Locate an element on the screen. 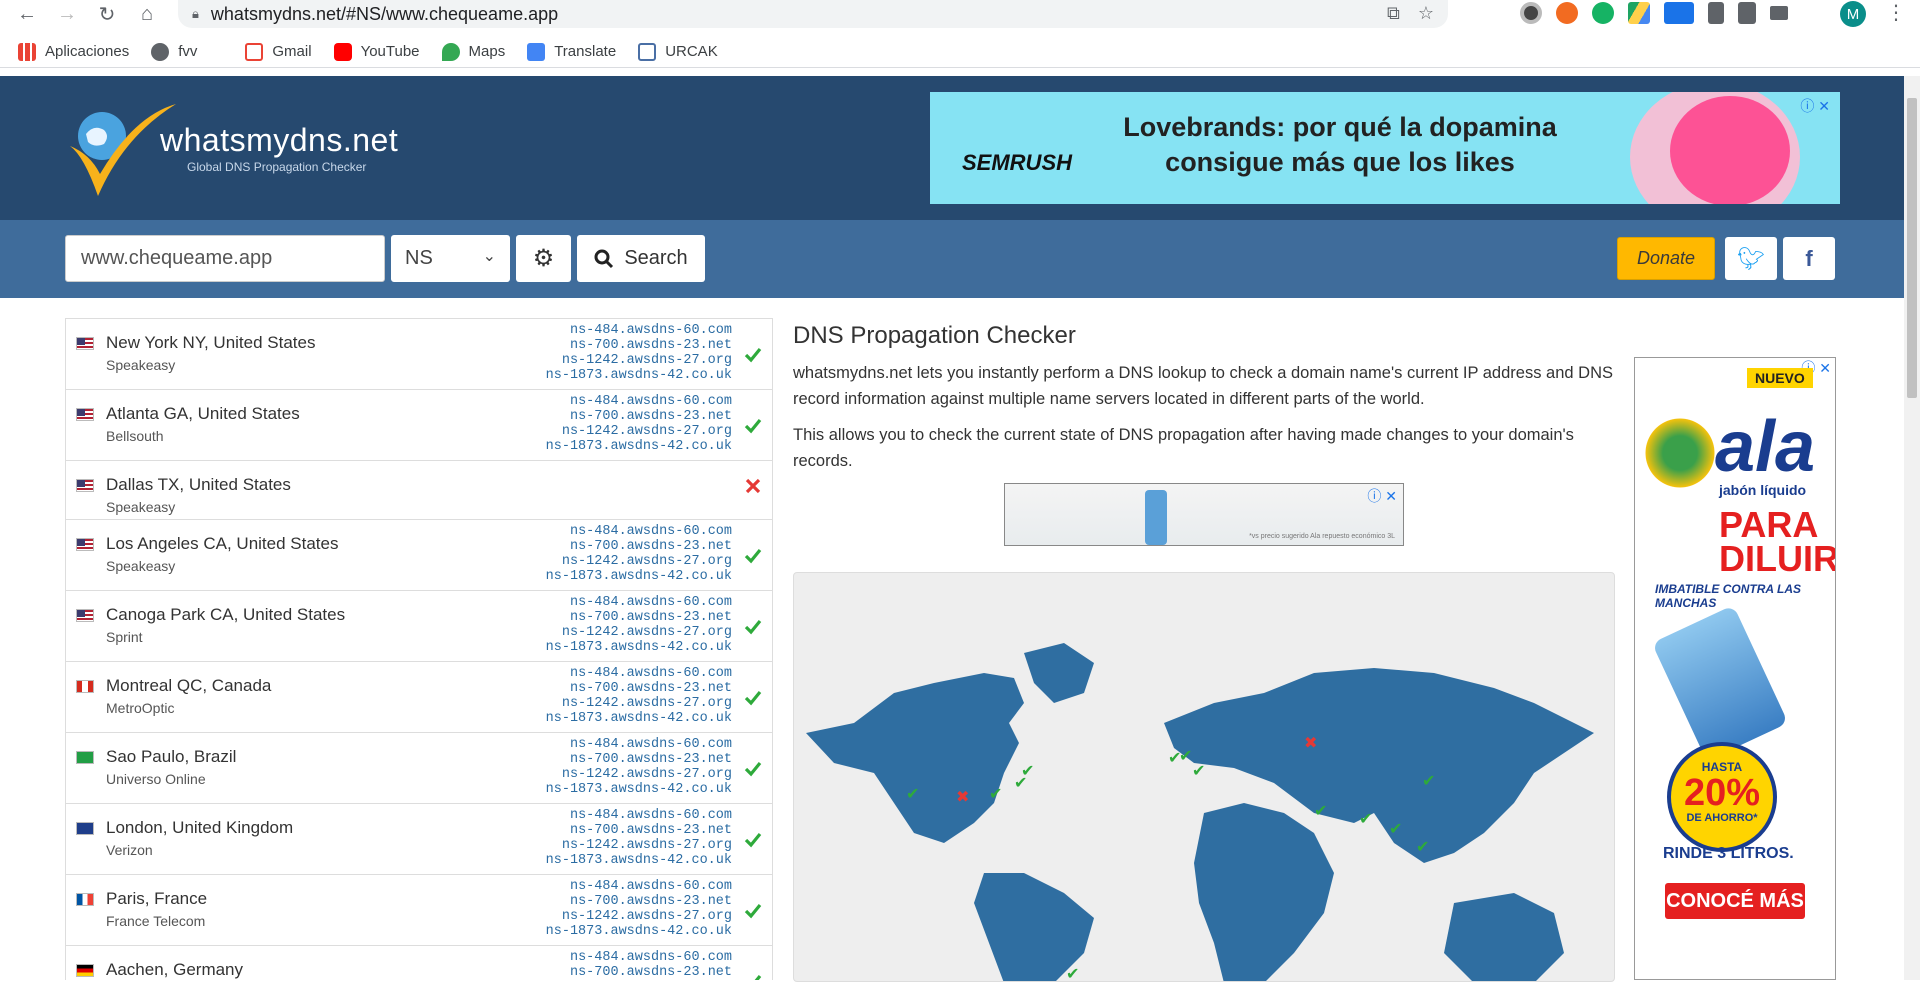 This screenshot has height=982, width=1920. search-label: Search is located at coordinates (656, 258).